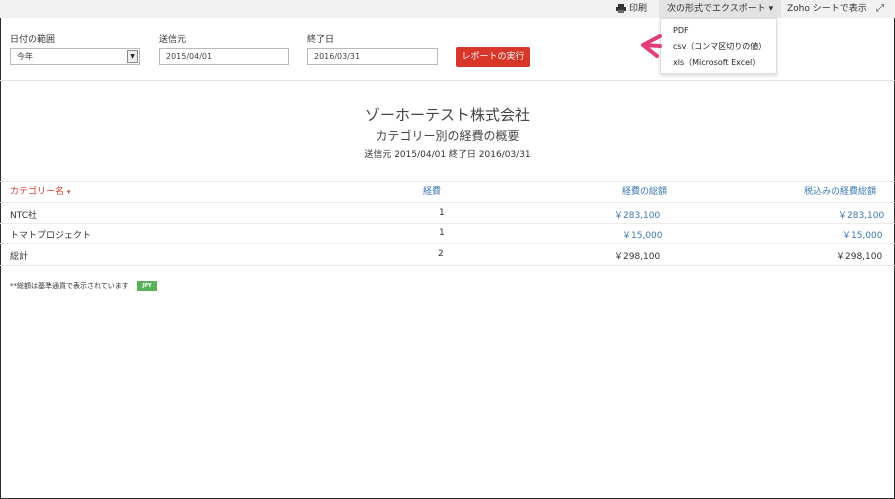 The width and height of the screenshot is (895, 499). I want to click on export-xls-item: xls（Microsoft Excel）, so click(716, 62).